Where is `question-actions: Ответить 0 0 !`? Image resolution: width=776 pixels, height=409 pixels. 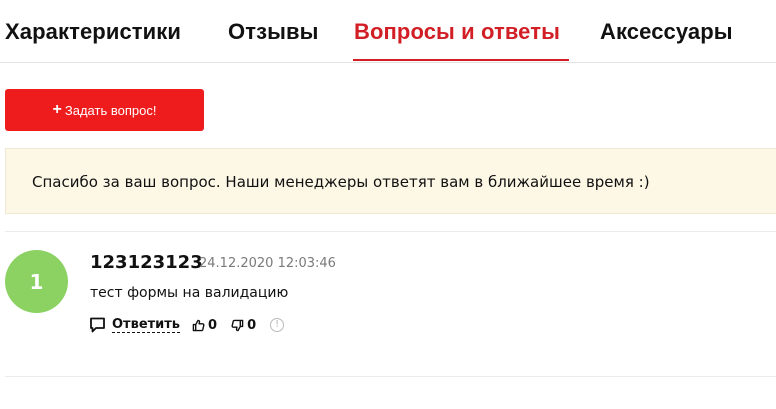 question-actions: Ответить 0 0 ! is located at coordinates (187, 325).